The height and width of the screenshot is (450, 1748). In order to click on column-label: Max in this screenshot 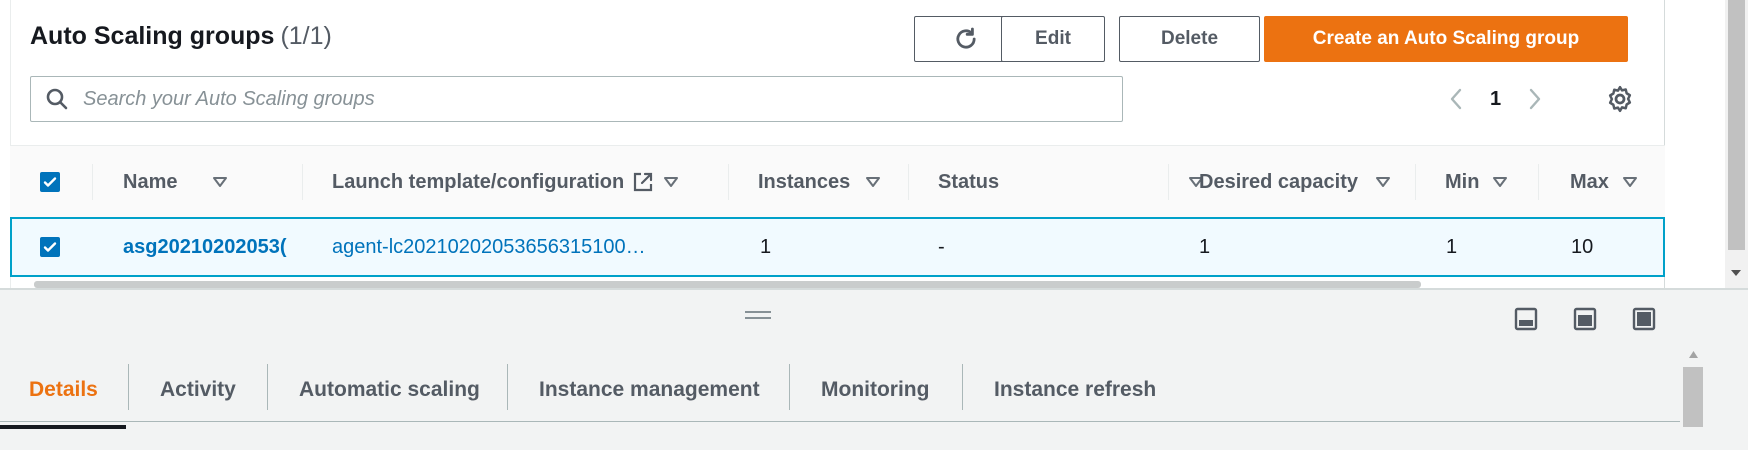, I will do `click(1589, 181)`.